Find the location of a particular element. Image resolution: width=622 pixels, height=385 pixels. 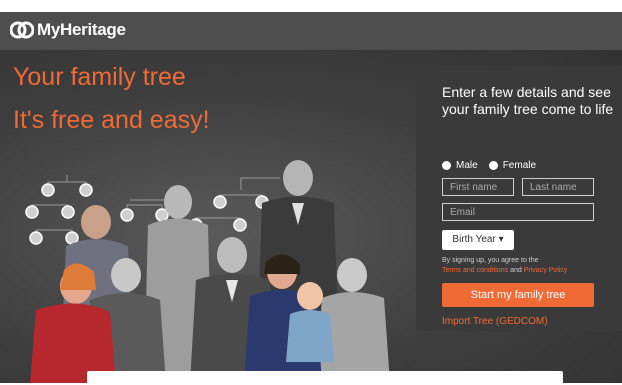

birth-year-label: Birth Year is located at coordinates (474, 239).